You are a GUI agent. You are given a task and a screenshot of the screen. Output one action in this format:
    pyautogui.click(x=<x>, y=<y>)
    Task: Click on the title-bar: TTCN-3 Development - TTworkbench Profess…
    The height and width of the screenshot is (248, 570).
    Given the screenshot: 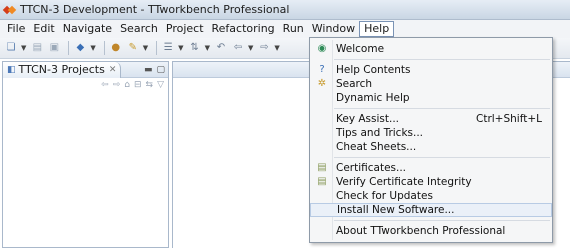 What is the action you would take?
    pyautogui.click(x=285, y=10)
    